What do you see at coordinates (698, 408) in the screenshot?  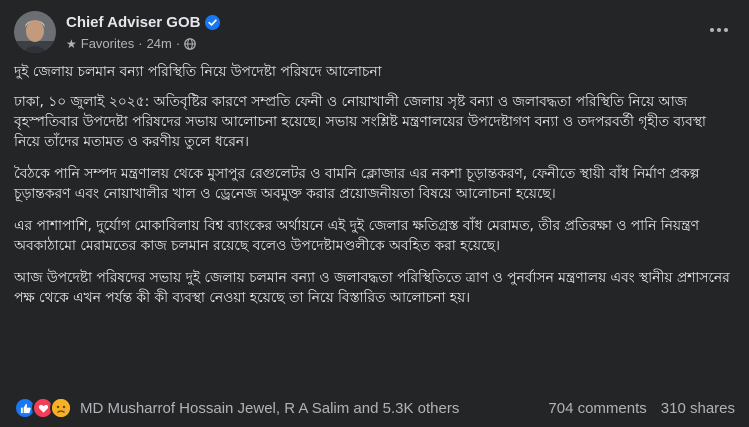 I see `shares-count: 310 shares` at bounding box center [698, 408].